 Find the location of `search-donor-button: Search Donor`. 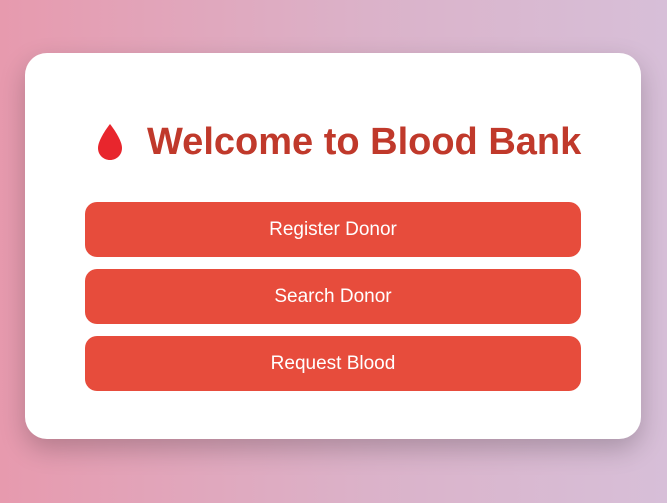

search-donor-button: Search Donor is located at coordinates (333, 296).